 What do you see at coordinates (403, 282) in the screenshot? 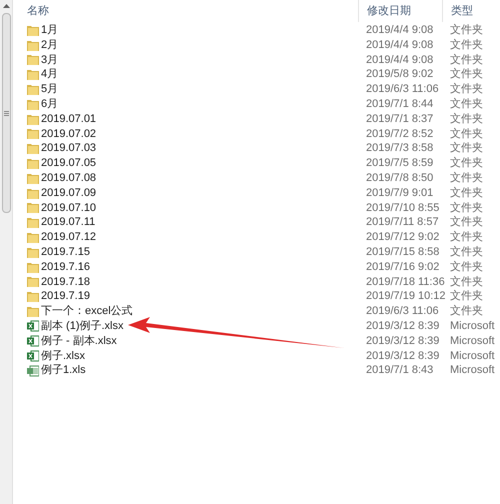
I see `modified-date: 2019/7/18 11:36` at bounding box center [403, 282].